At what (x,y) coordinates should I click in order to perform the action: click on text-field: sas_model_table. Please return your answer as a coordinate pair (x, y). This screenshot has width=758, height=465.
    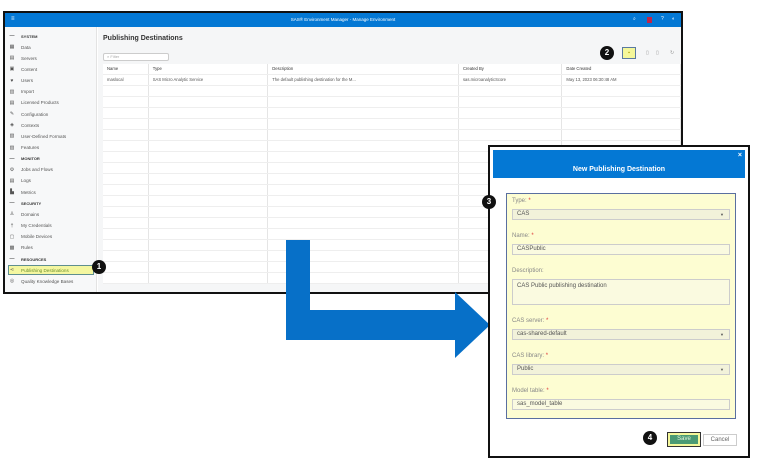
    Looking at the image, I should click on (621, 404).